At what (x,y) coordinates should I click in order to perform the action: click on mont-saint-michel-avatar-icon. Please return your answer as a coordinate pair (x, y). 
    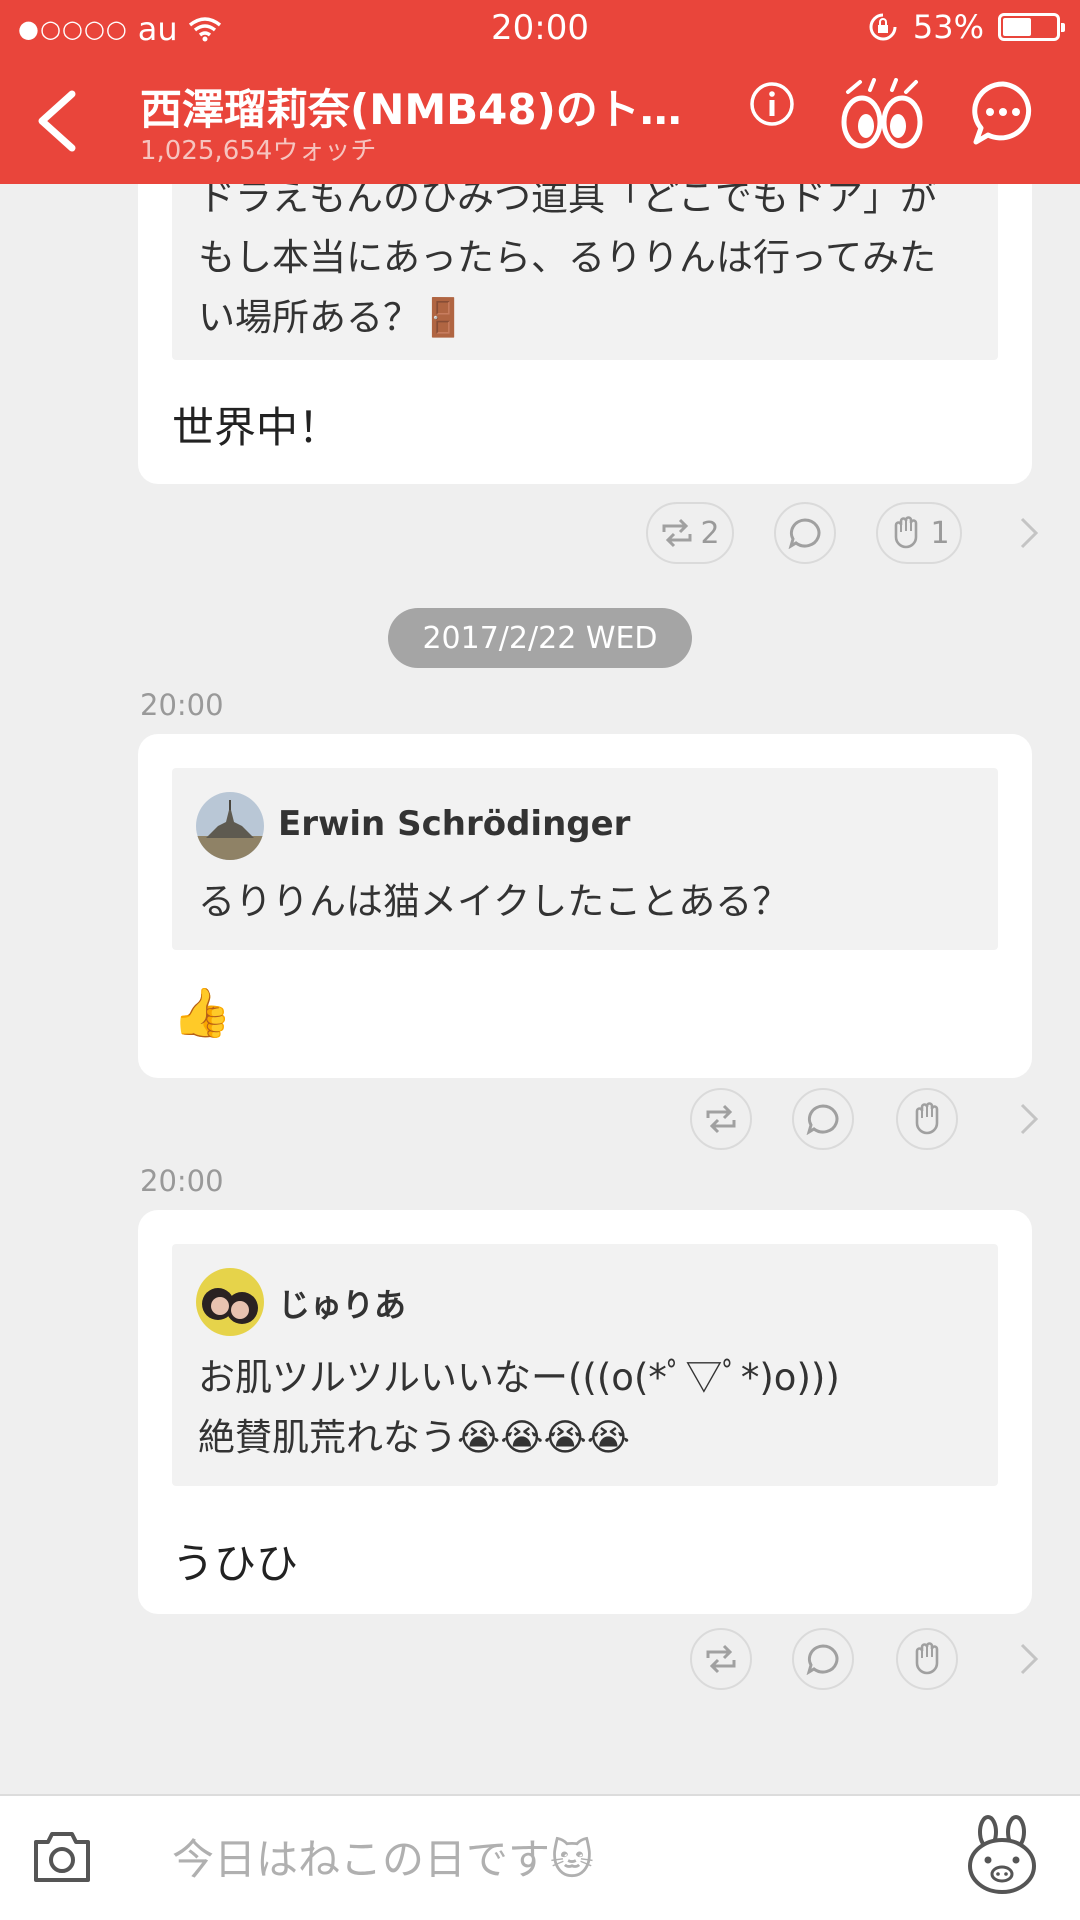
    Looking at the image, I should click on (230, 826).